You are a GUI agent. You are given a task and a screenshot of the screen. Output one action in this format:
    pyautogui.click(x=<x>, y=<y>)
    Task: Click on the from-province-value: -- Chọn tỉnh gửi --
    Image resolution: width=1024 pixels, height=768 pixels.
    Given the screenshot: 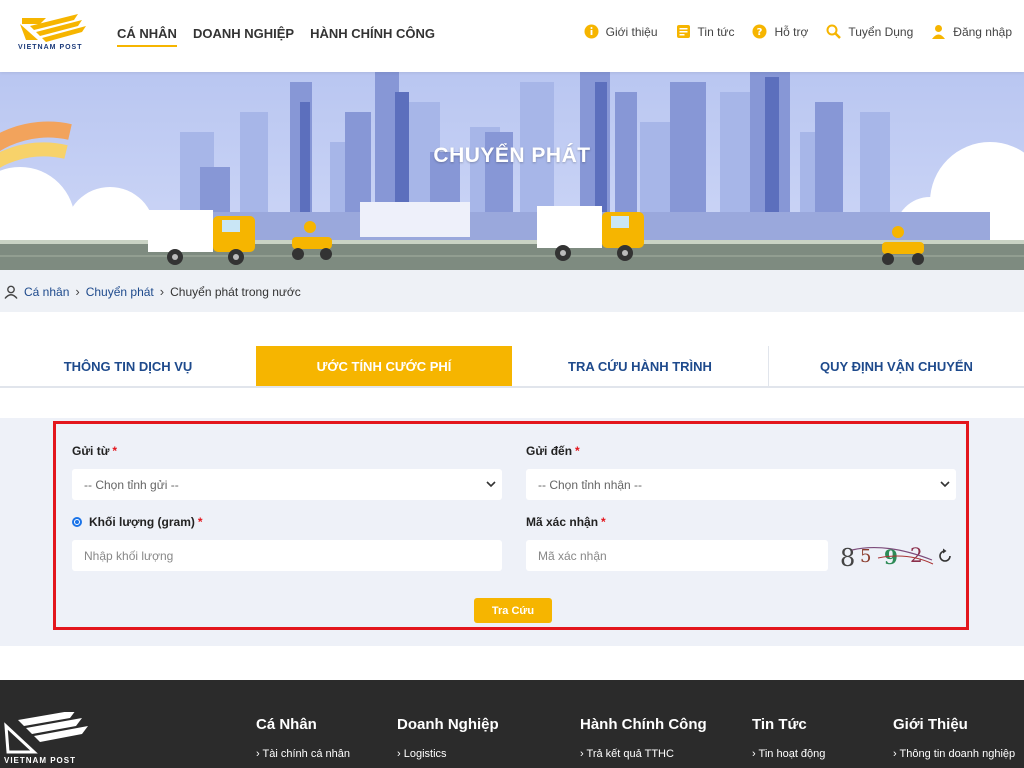 What is the action you would take?
    pyautogui.click(x=131, y=484)
    